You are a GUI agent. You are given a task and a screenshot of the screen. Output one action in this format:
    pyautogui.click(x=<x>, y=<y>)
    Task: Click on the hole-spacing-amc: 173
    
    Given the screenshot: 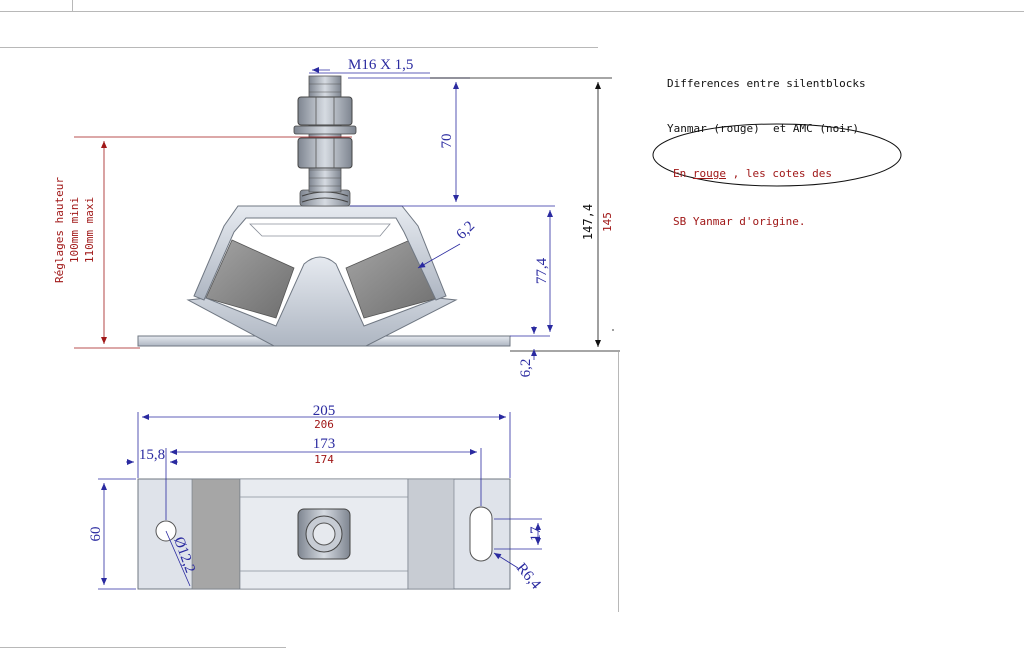 What is the action you would take?
    pyautogui.click(x=324, y=444)
    